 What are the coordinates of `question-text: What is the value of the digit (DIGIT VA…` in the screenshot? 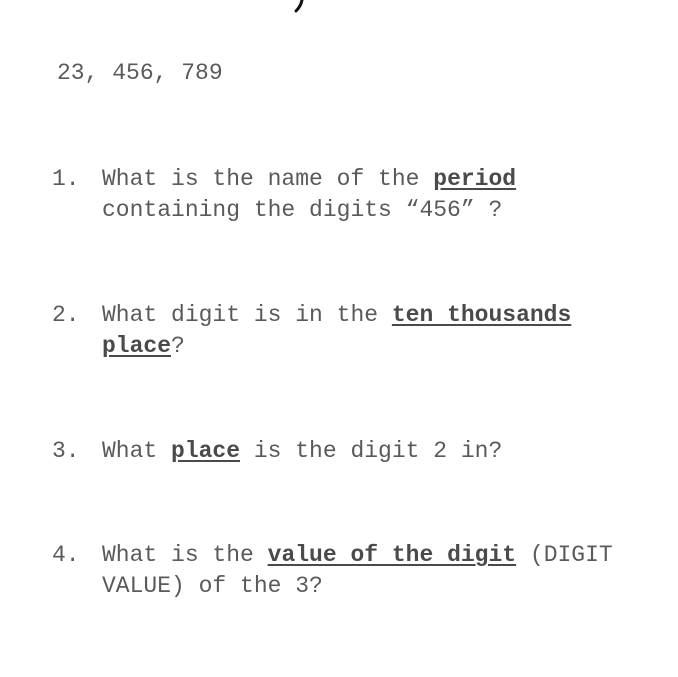 It's located at (382, 571).